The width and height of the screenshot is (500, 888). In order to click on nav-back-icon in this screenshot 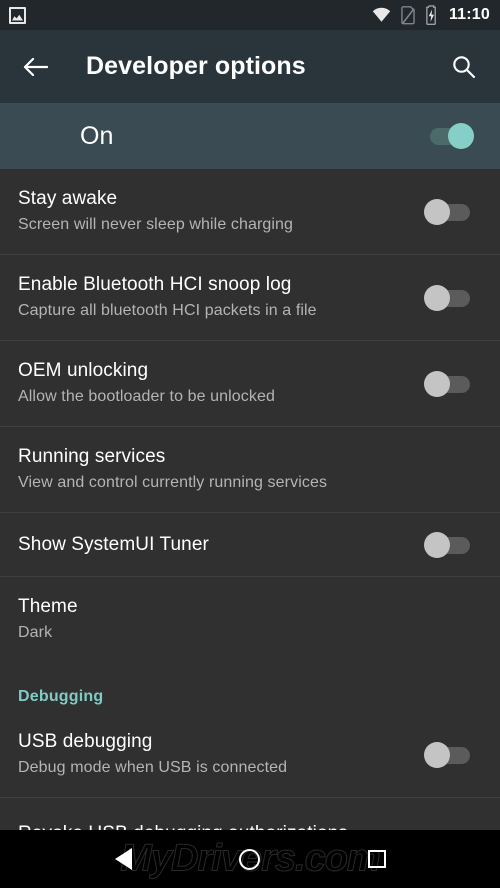, I will do `click(123, 859)`.